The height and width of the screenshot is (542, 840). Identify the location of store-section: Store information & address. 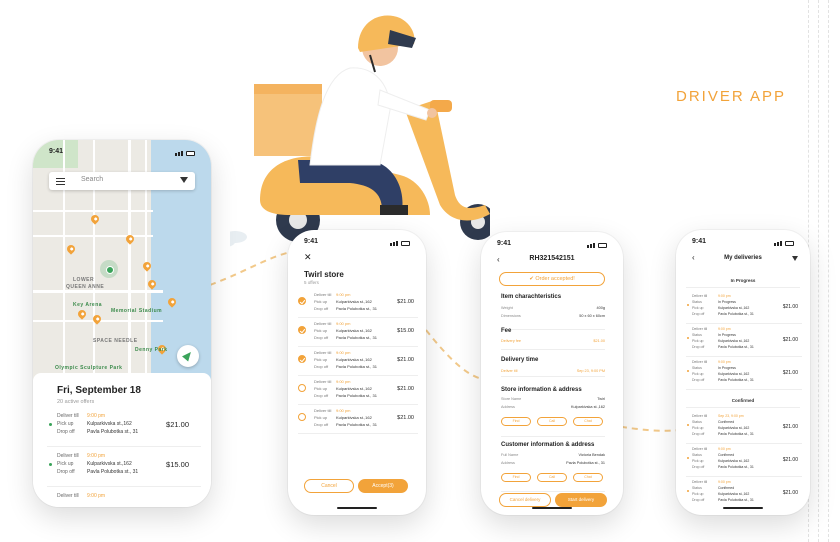
(553, 412).